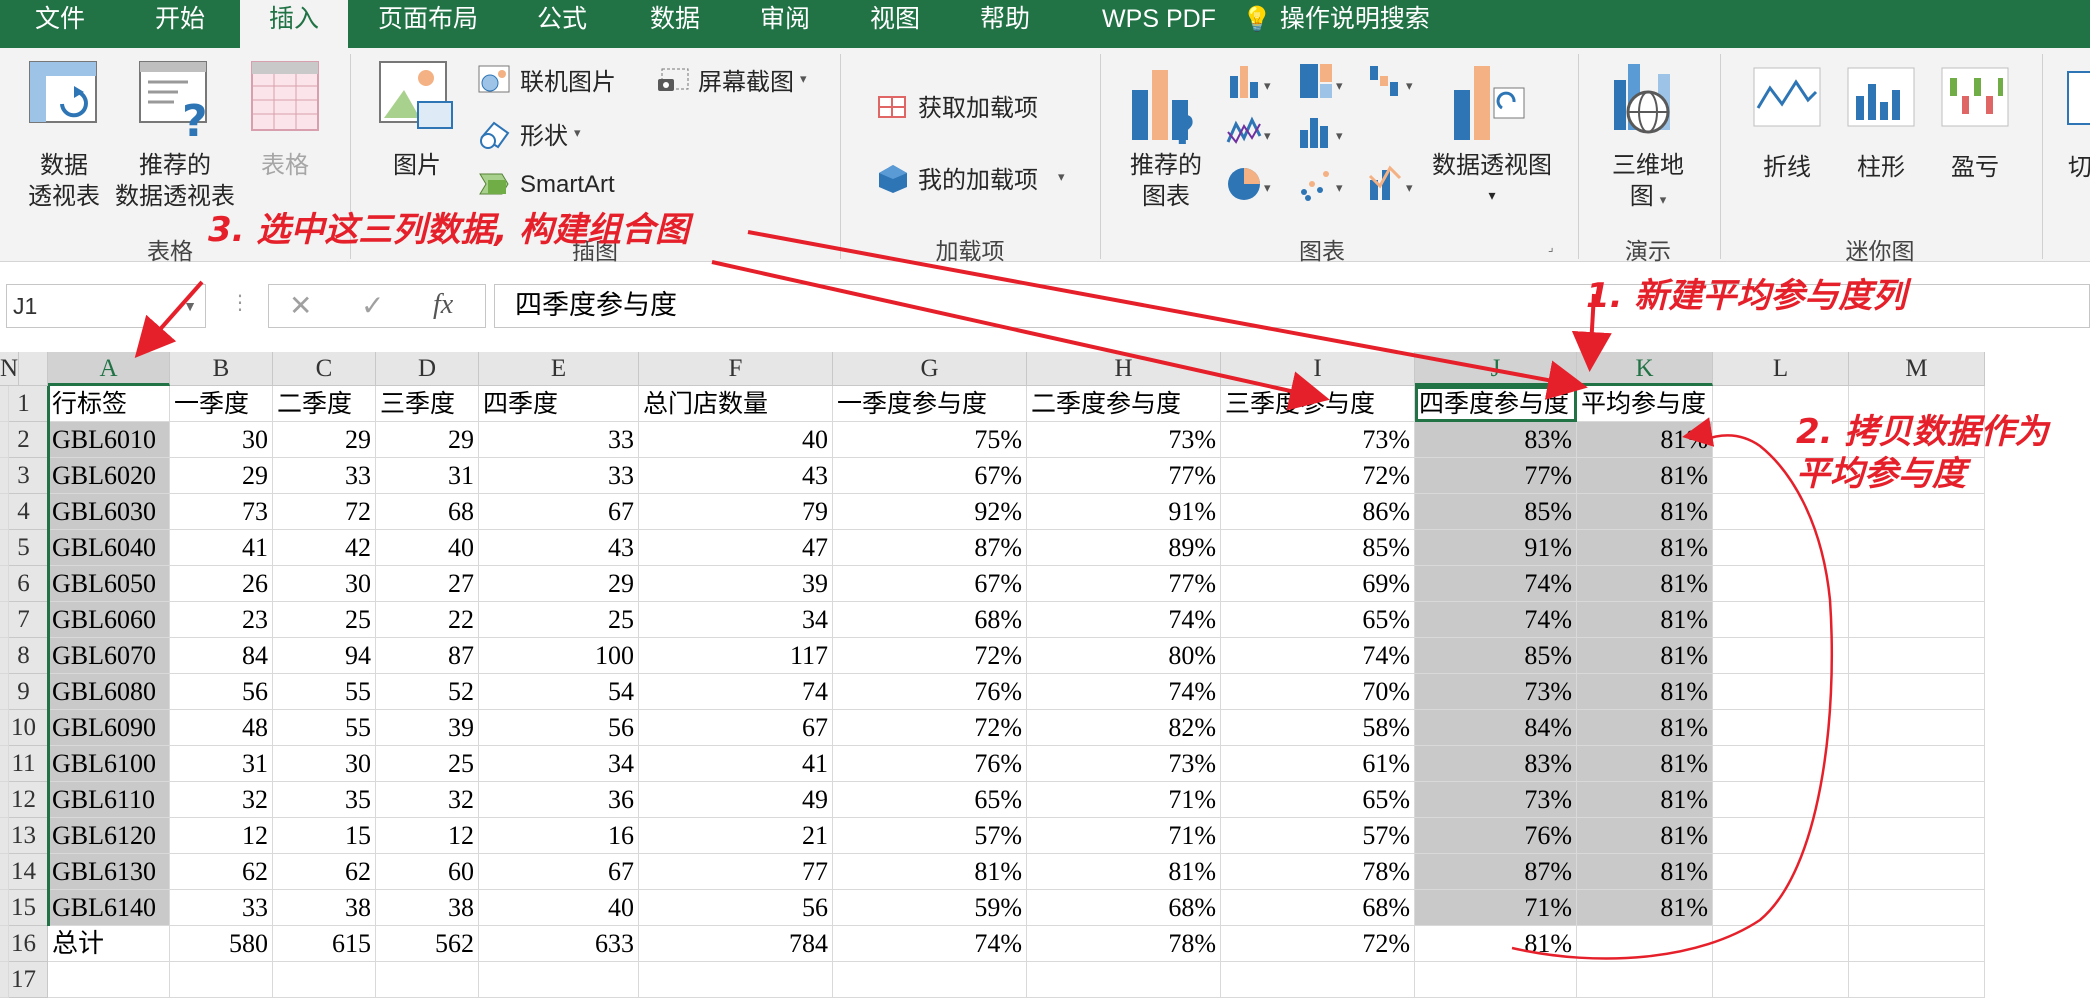  Describe the element at coordinates (4, 476) in the screenshot. I see `cell-n3` at that location.